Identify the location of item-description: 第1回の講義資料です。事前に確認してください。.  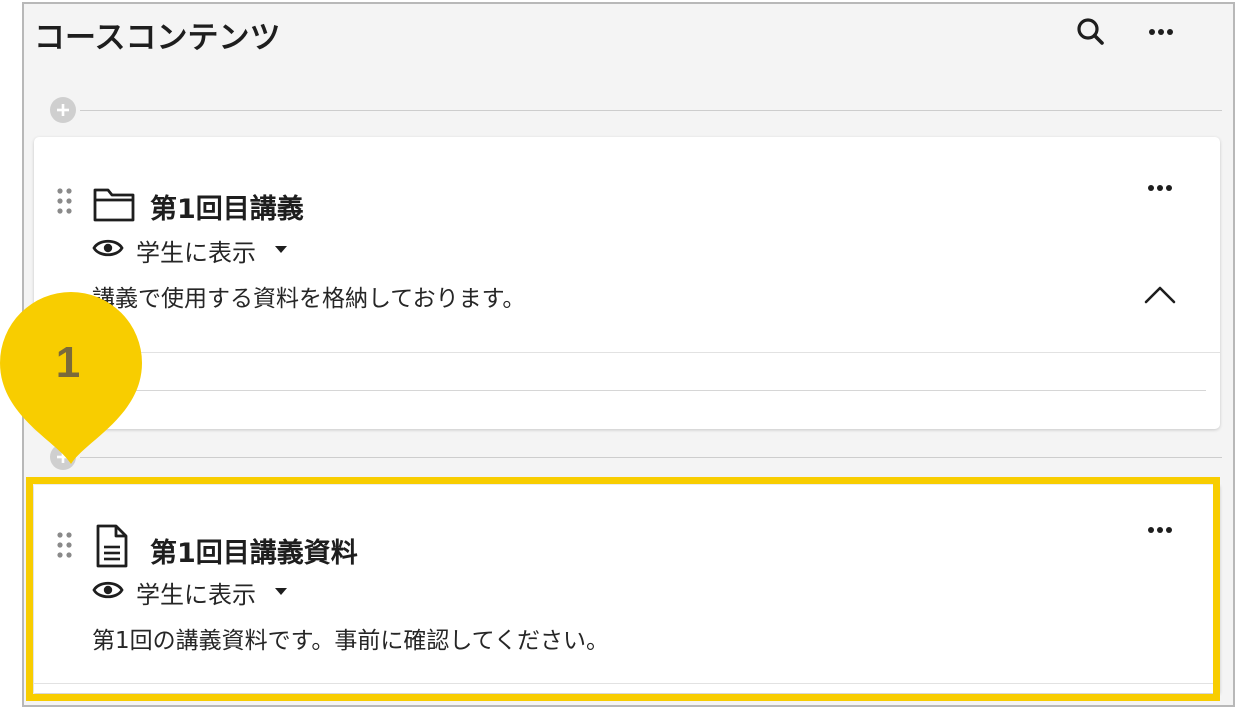
(350, 641).